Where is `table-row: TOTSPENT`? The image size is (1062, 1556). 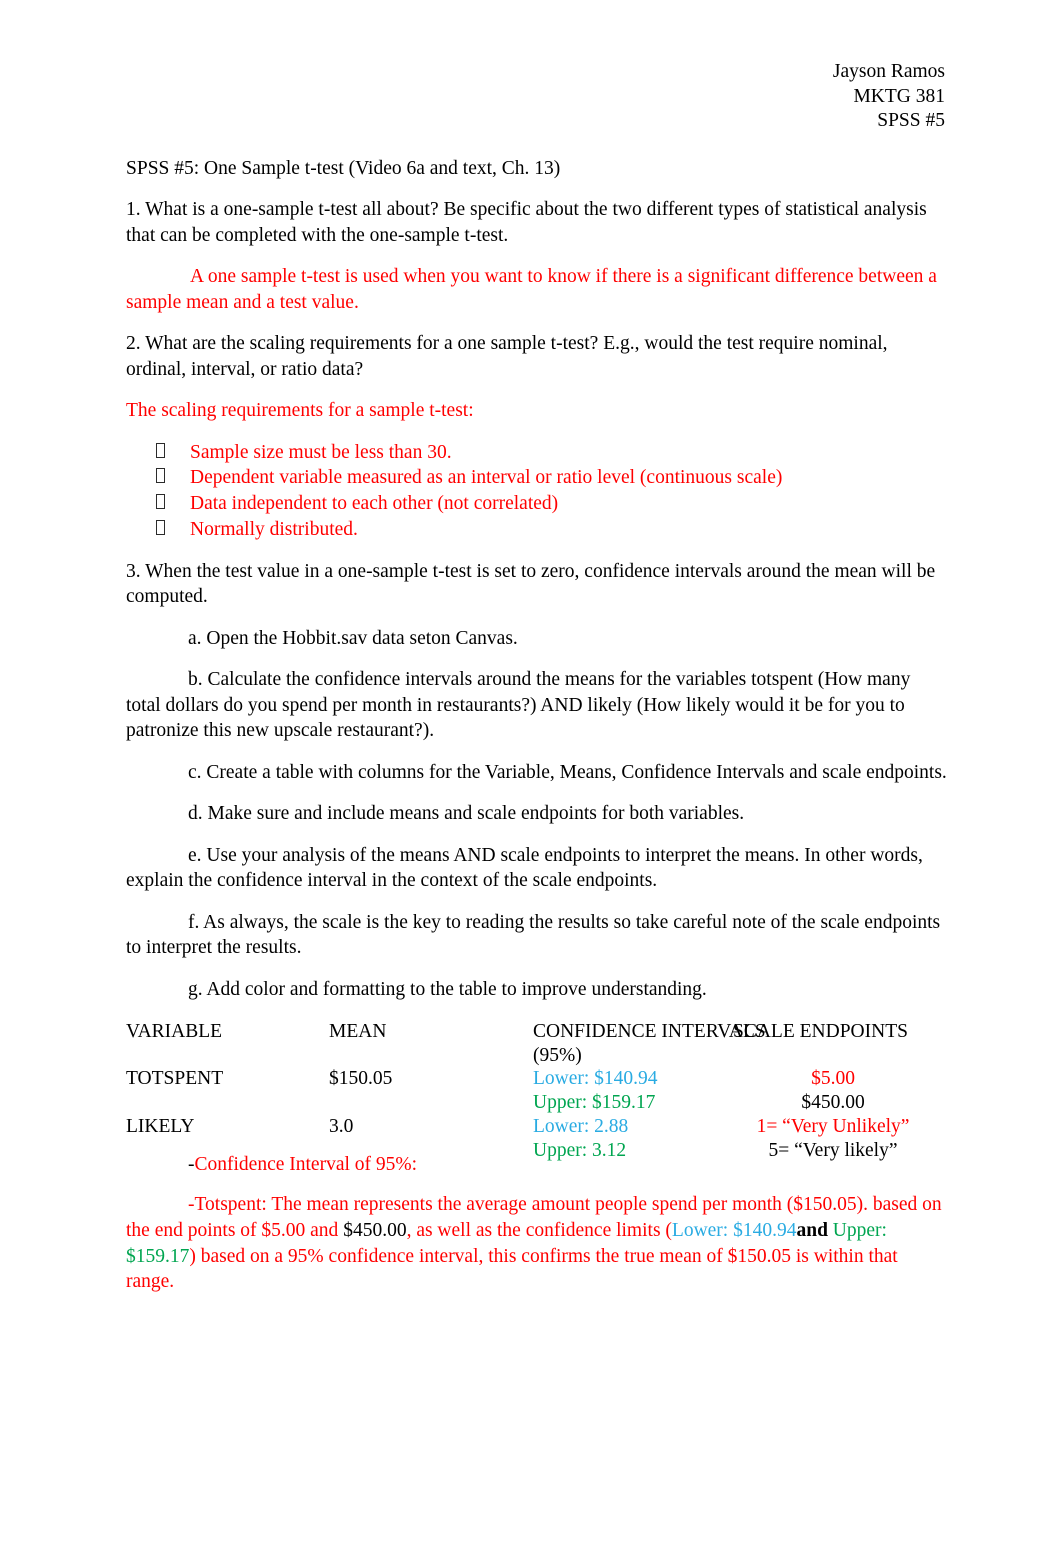 table-row: TOTSPENT is located at coordinates (175, 1079).